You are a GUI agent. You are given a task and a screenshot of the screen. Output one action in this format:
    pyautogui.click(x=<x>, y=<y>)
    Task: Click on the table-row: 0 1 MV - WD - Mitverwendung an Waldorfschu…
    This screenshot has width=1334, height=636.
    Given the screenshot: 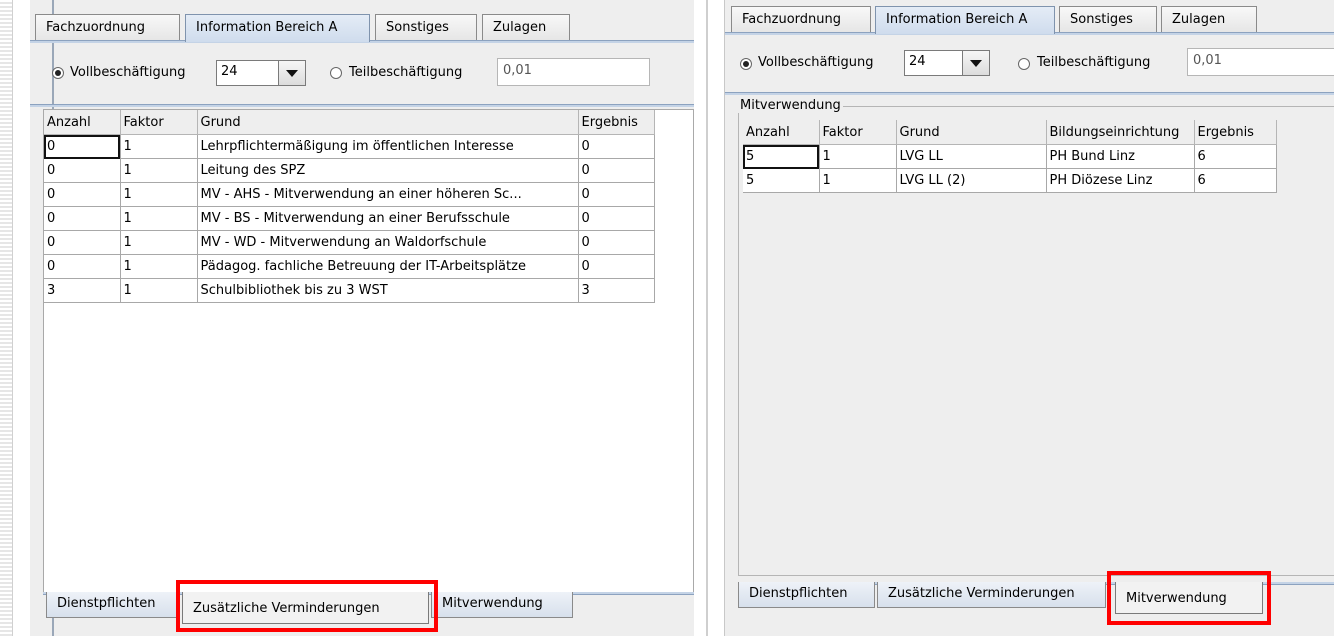 What is the action you would take?
    pyautogui.click(x=349, y=242)
    